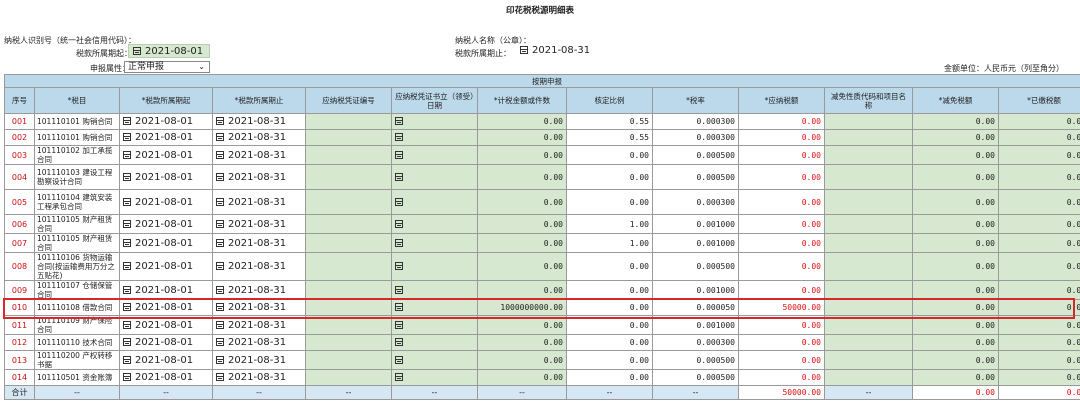 The image size is (1080, 411). I want to click on tax-item: 101110501 资金账簿, so click(77, 377).